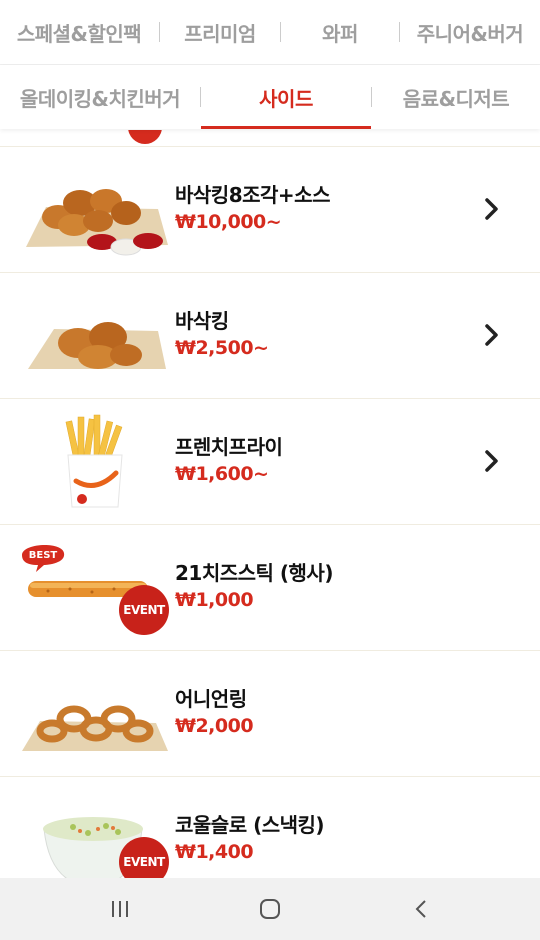  Describe the element at coordinates (144, 610) in the screenshot. I see `event-badge: EVENT` at that location.